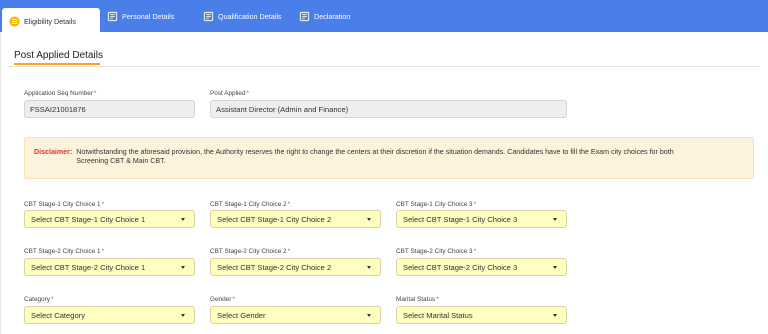  I want to click on section-title: Post Applied Details, so click(58, 55).